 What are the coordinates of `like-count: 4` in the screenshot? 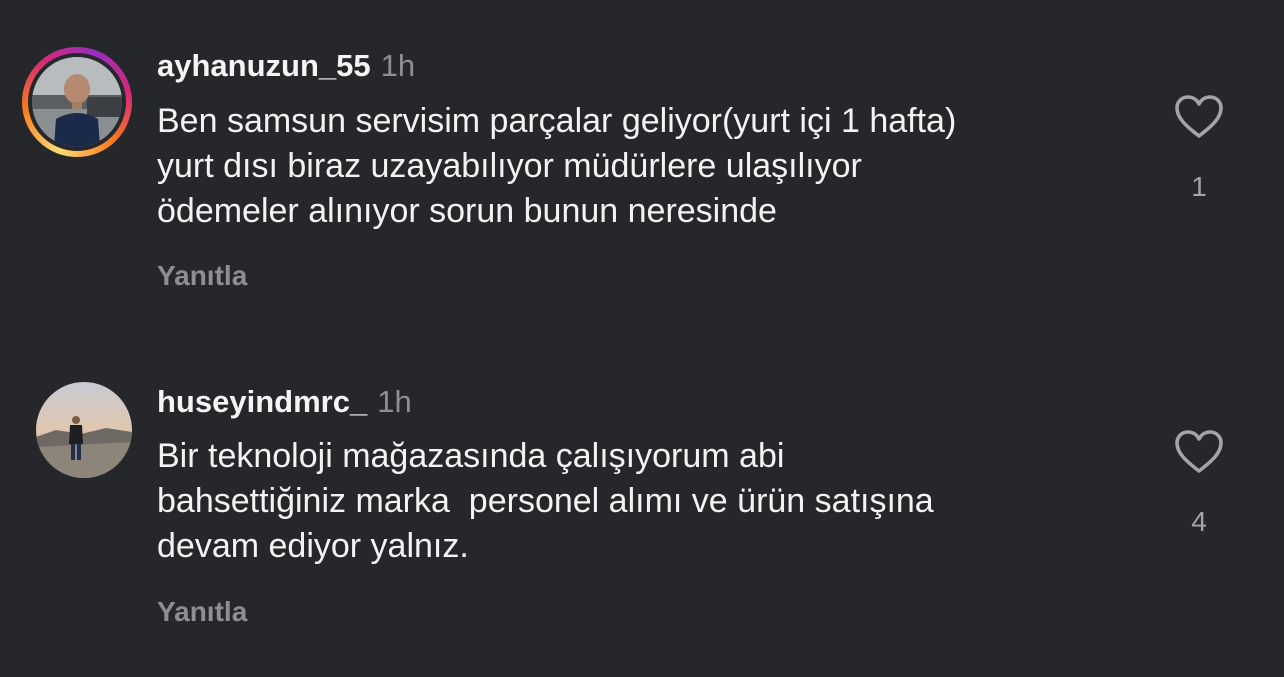 It's located at (1199, 521).